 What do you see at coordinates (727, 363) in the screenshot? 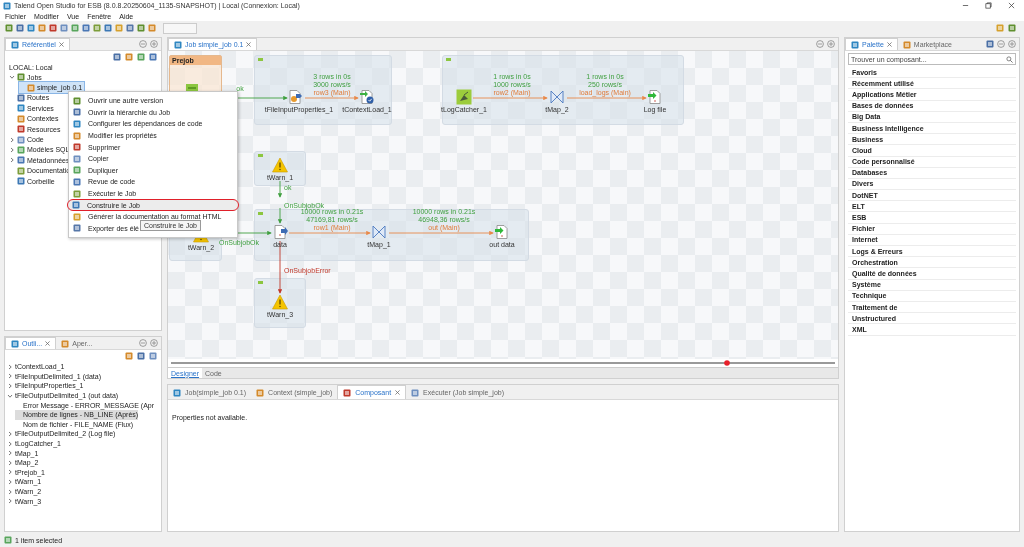
I see `marker-dot-icon` at bounding box center [727, 363].